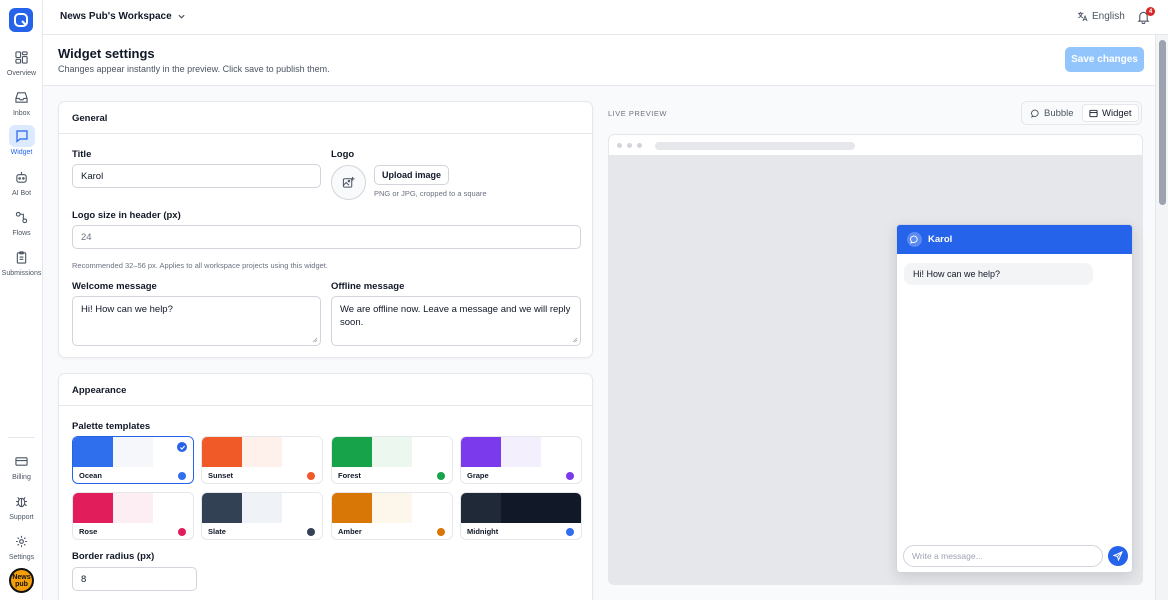 Image resolution: width=1168 pixels, height=600 pixels. What do you see at coordinates (21, 577) in the screenshot?
I see `avatar-text-line1: News` at bounding box center [21, 577].